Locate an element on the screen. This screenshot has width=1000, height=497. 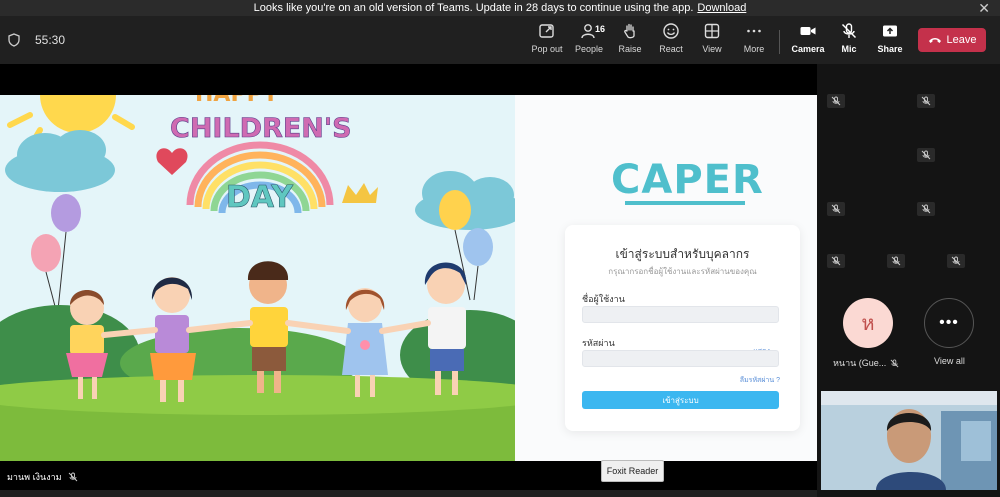
mic-button: Mic is located at coordinates (849, 41).